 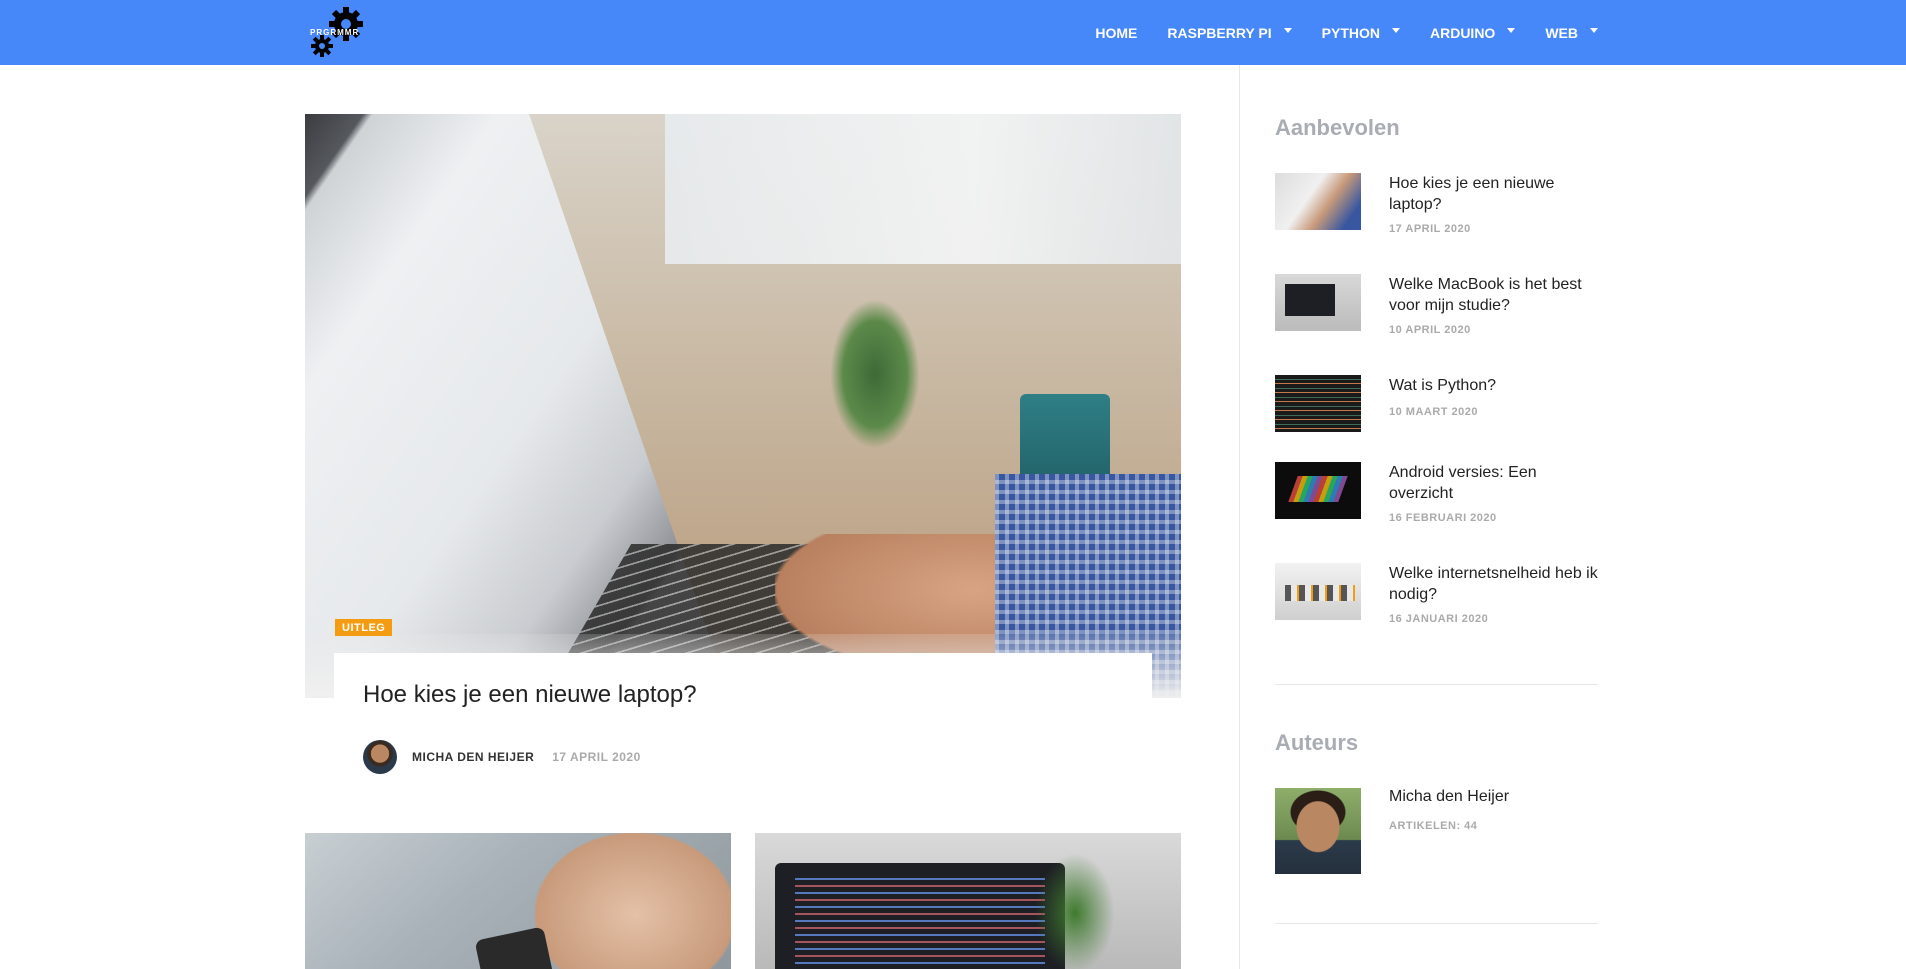 What do you see at coordinates (1434, 412) in the screenshot?
I see `post-date: 10 MAART 2020` at bounding box center [1434, 412].